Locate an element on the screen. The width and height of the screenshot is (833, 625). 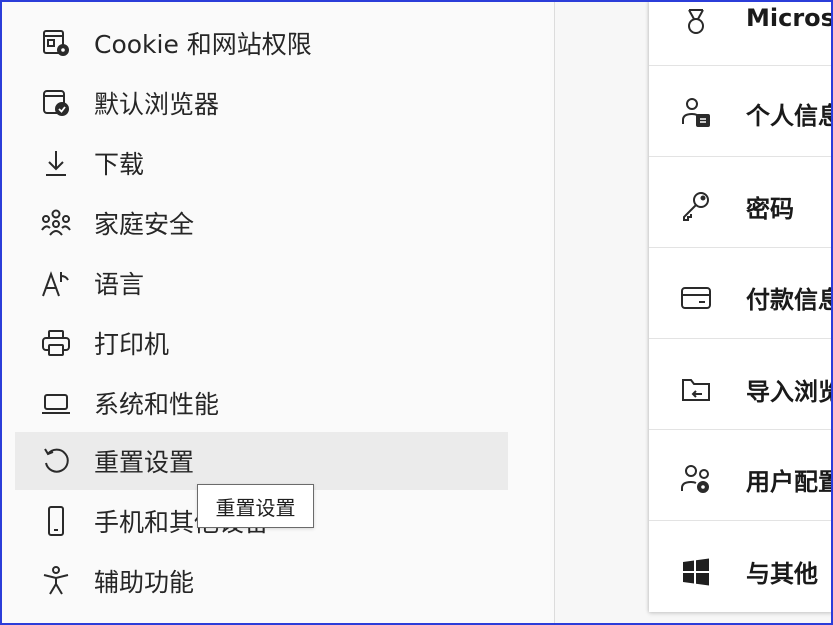
accessibility-icon is located at coordinates (56, 581).